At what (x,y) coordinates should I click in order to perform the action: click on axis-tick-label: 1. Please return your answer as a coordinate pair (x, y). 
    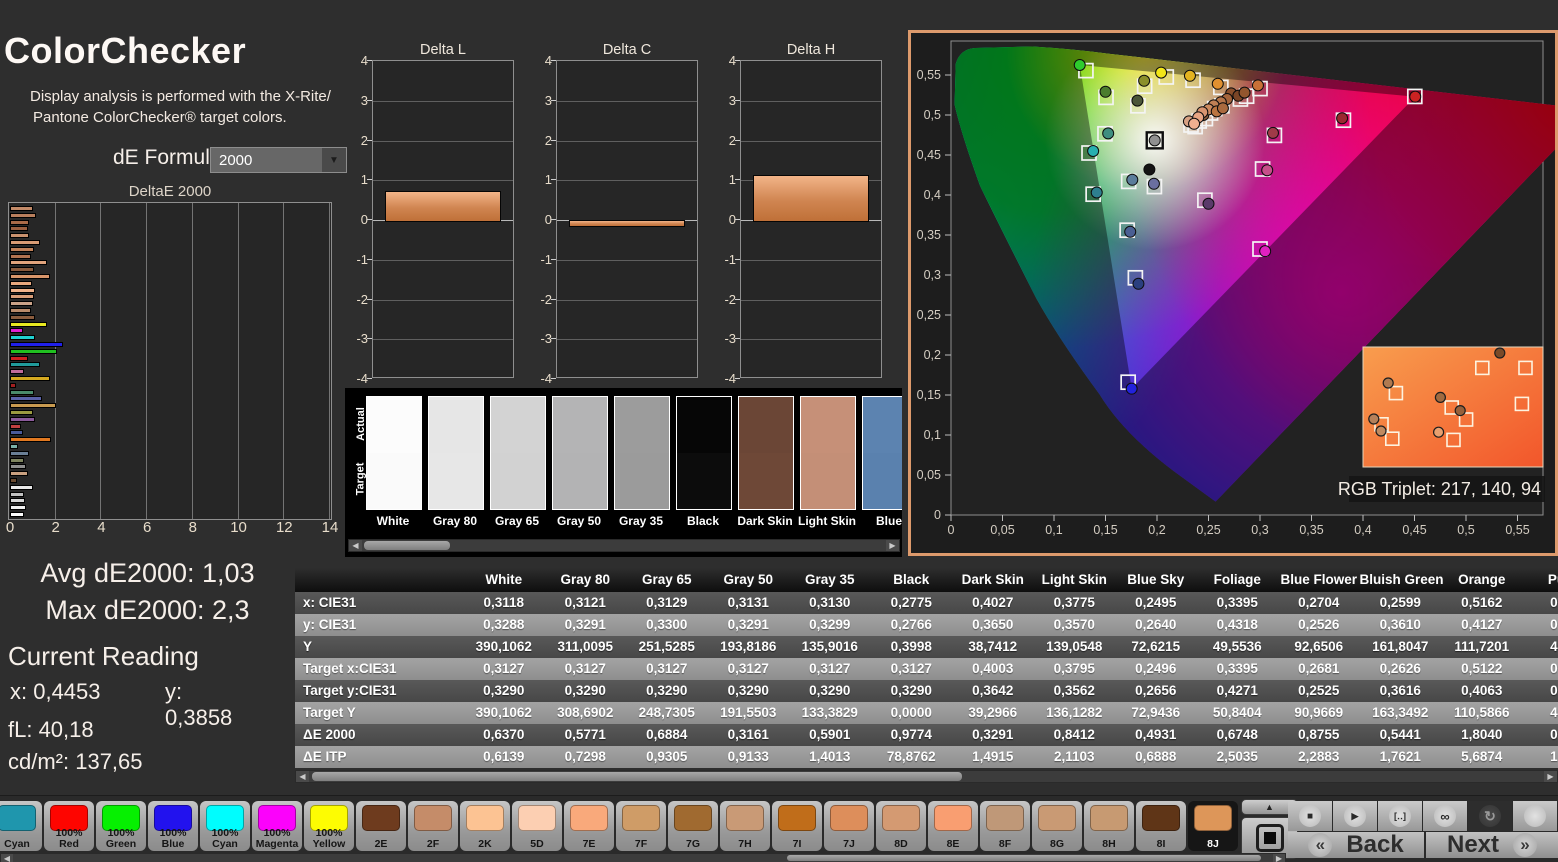
    Looking at the image, I should click on (732, 180).